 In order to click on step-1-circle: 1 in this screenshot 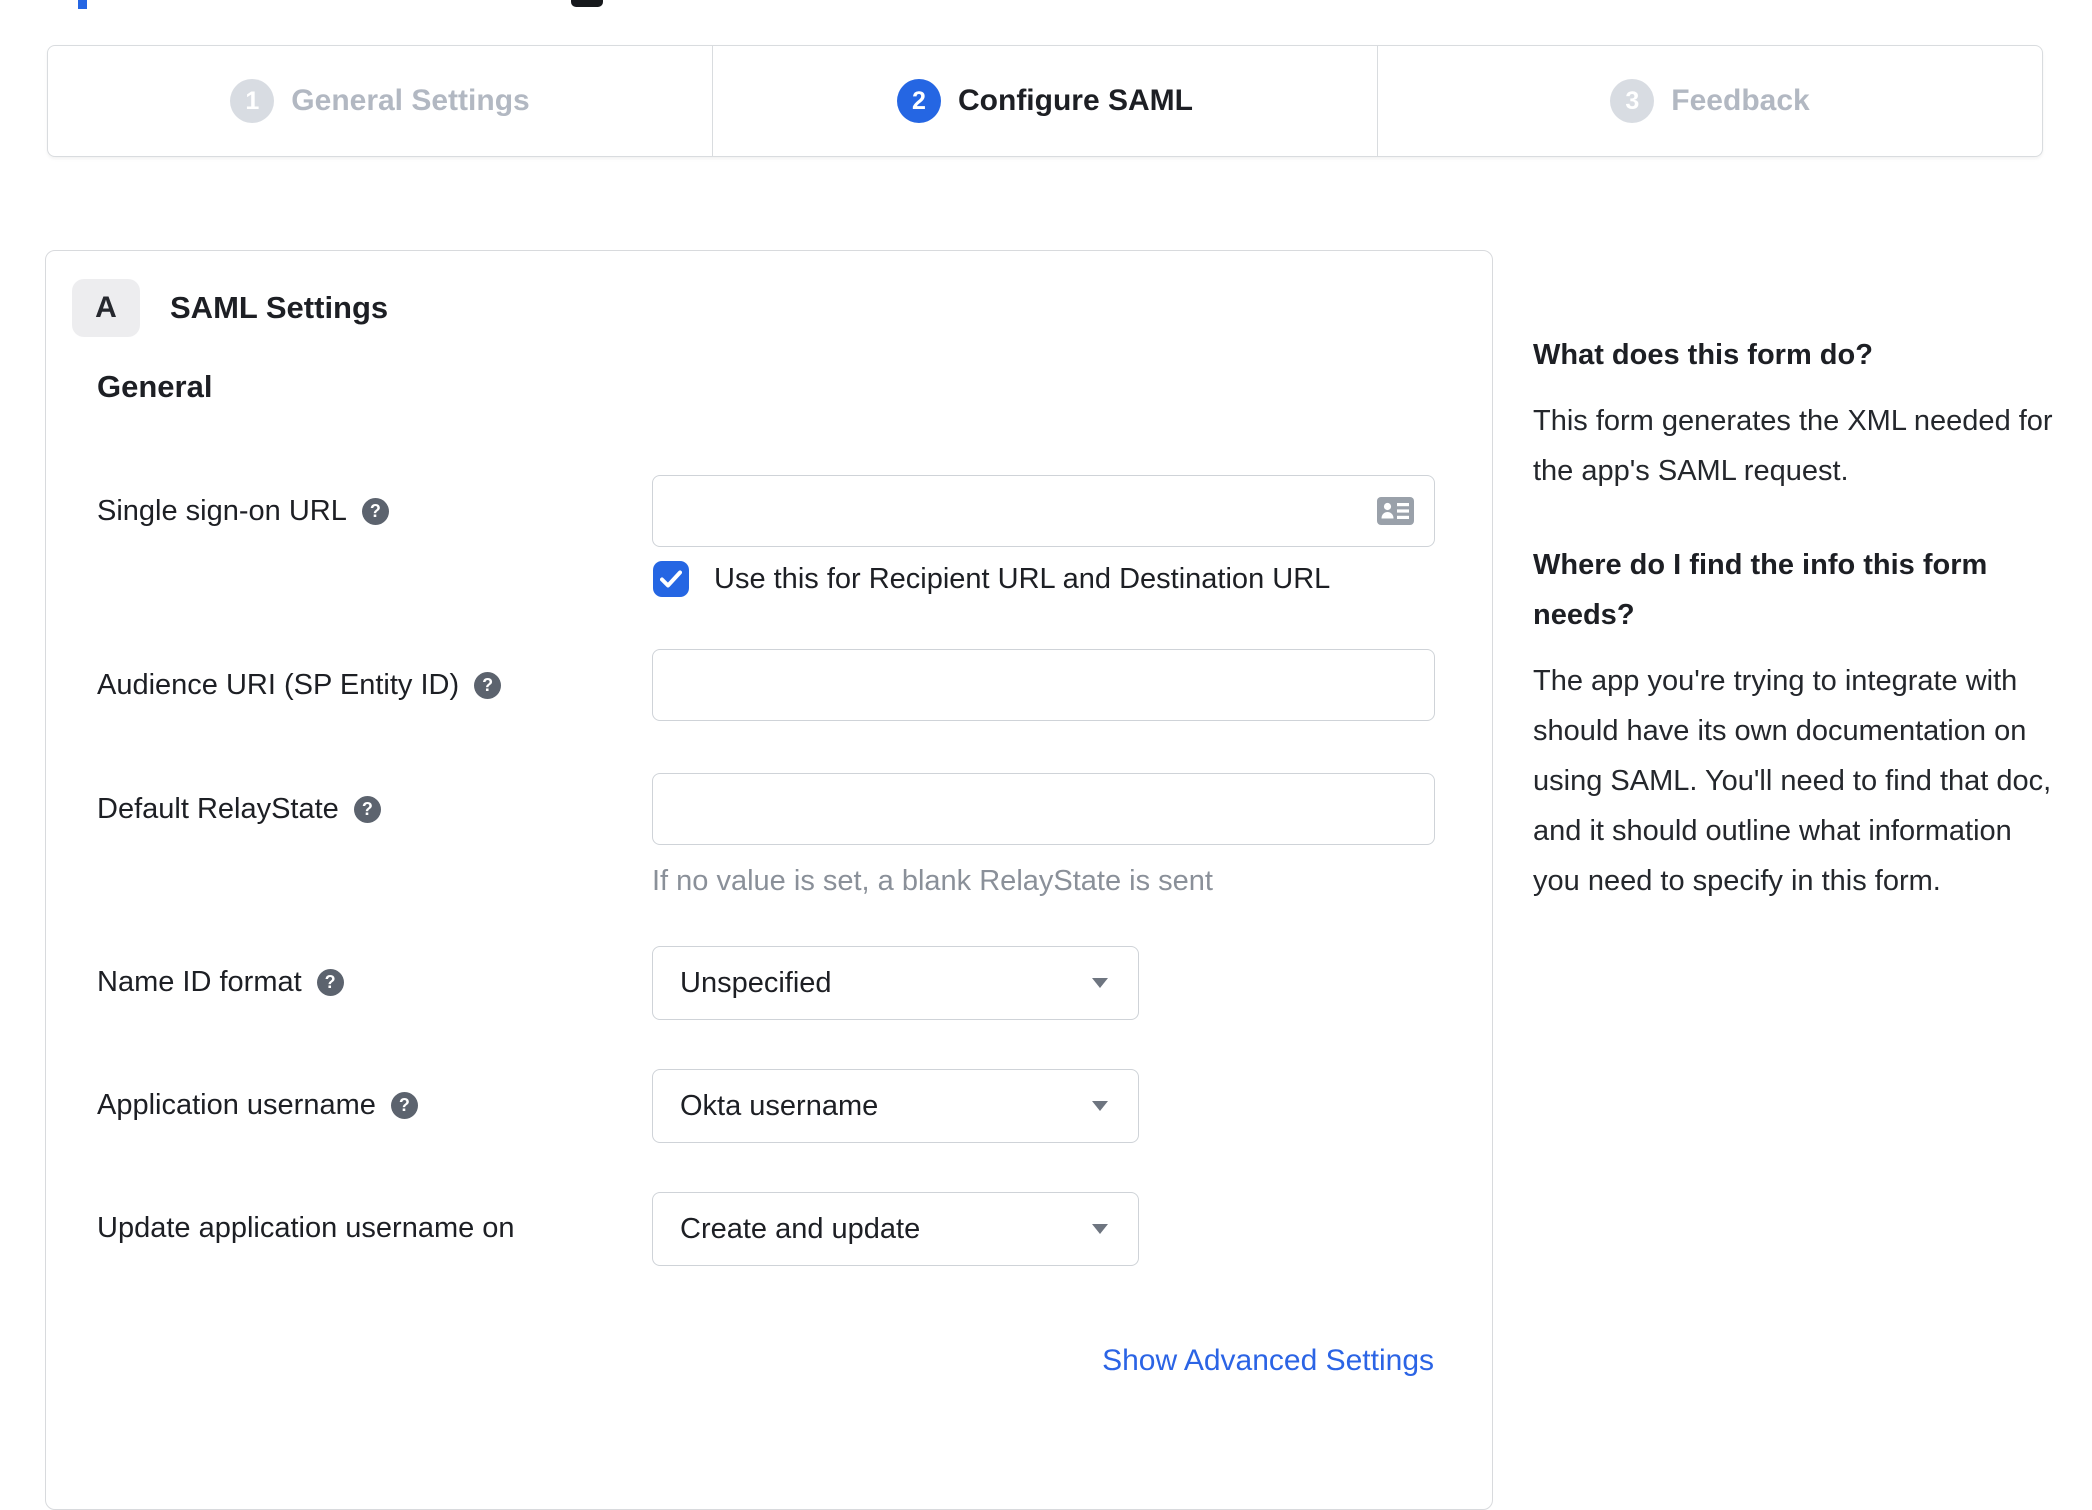, I will do `click(252, 101)`.